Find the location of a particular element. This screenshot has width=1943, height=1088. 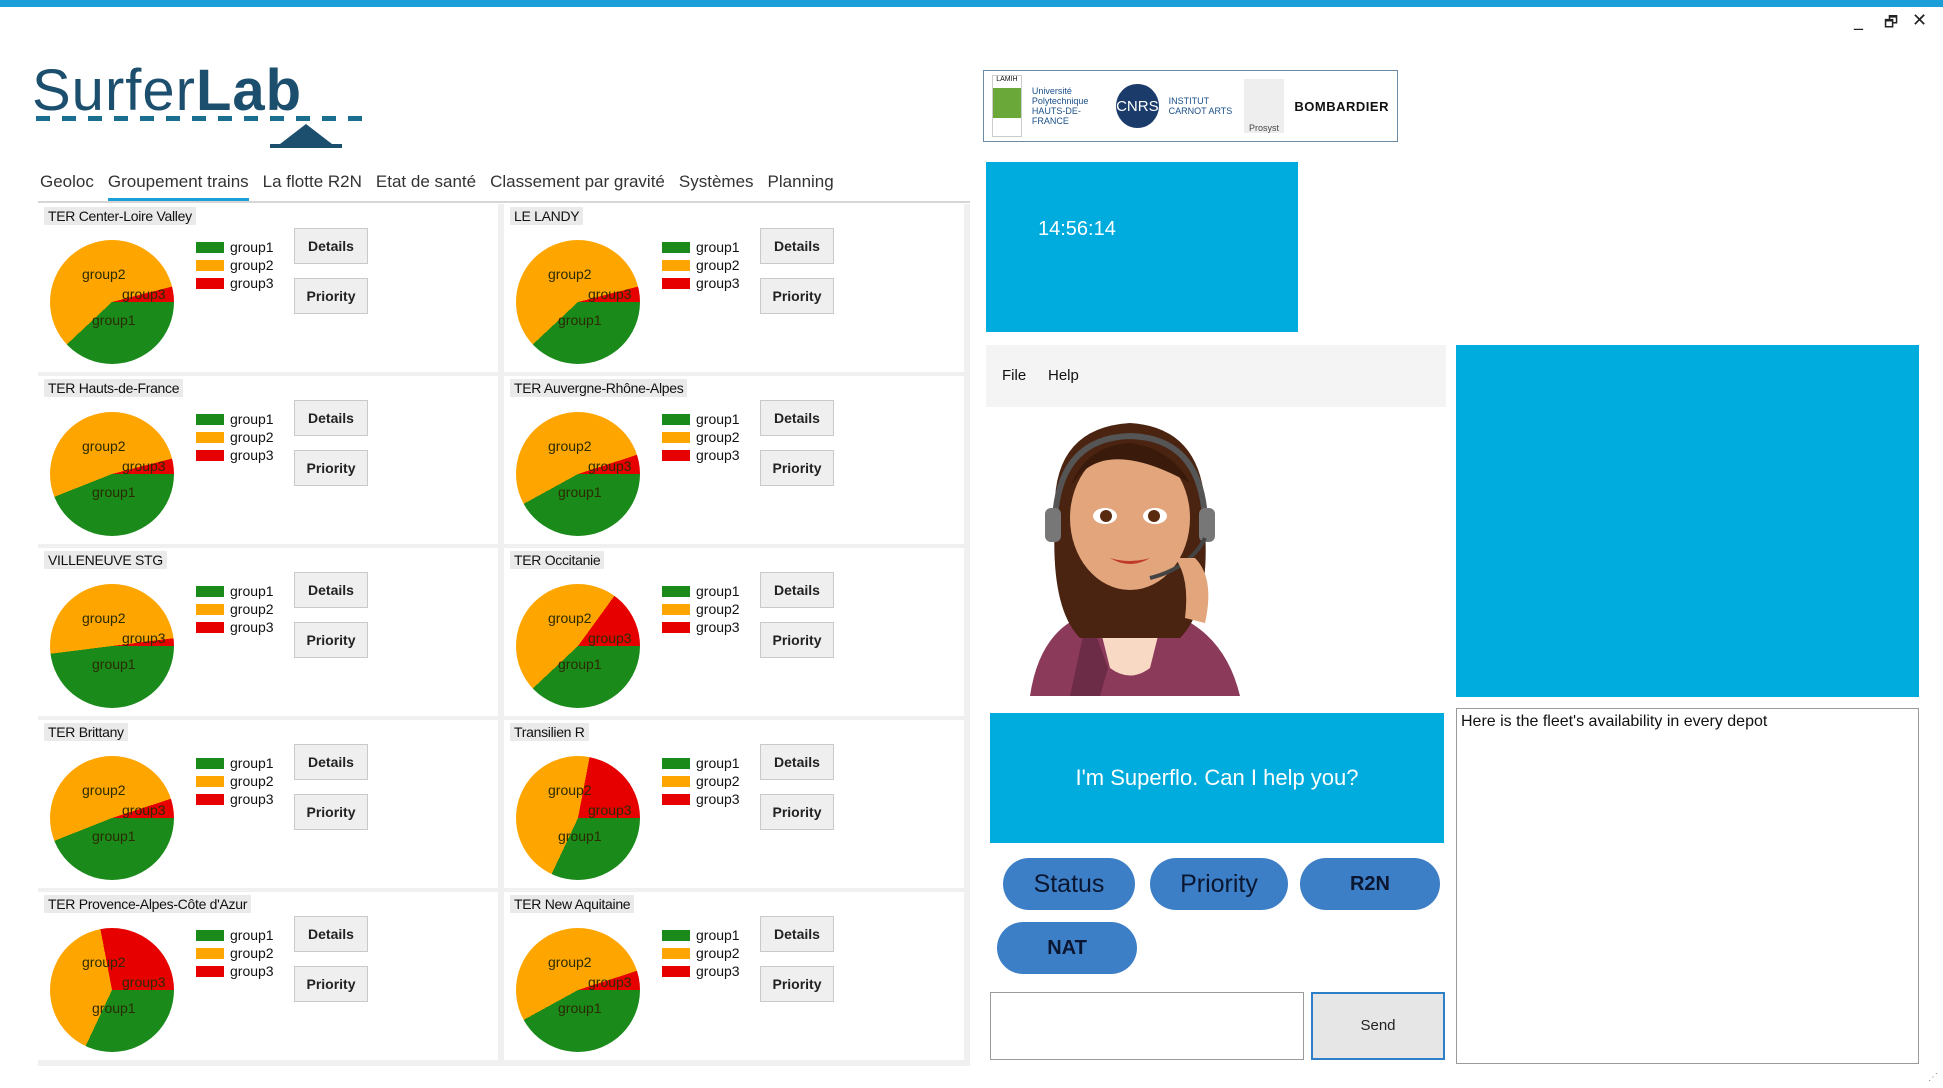

tab-la-flotte-r2n: La flotte R2N is located at coordinates (312, 186).